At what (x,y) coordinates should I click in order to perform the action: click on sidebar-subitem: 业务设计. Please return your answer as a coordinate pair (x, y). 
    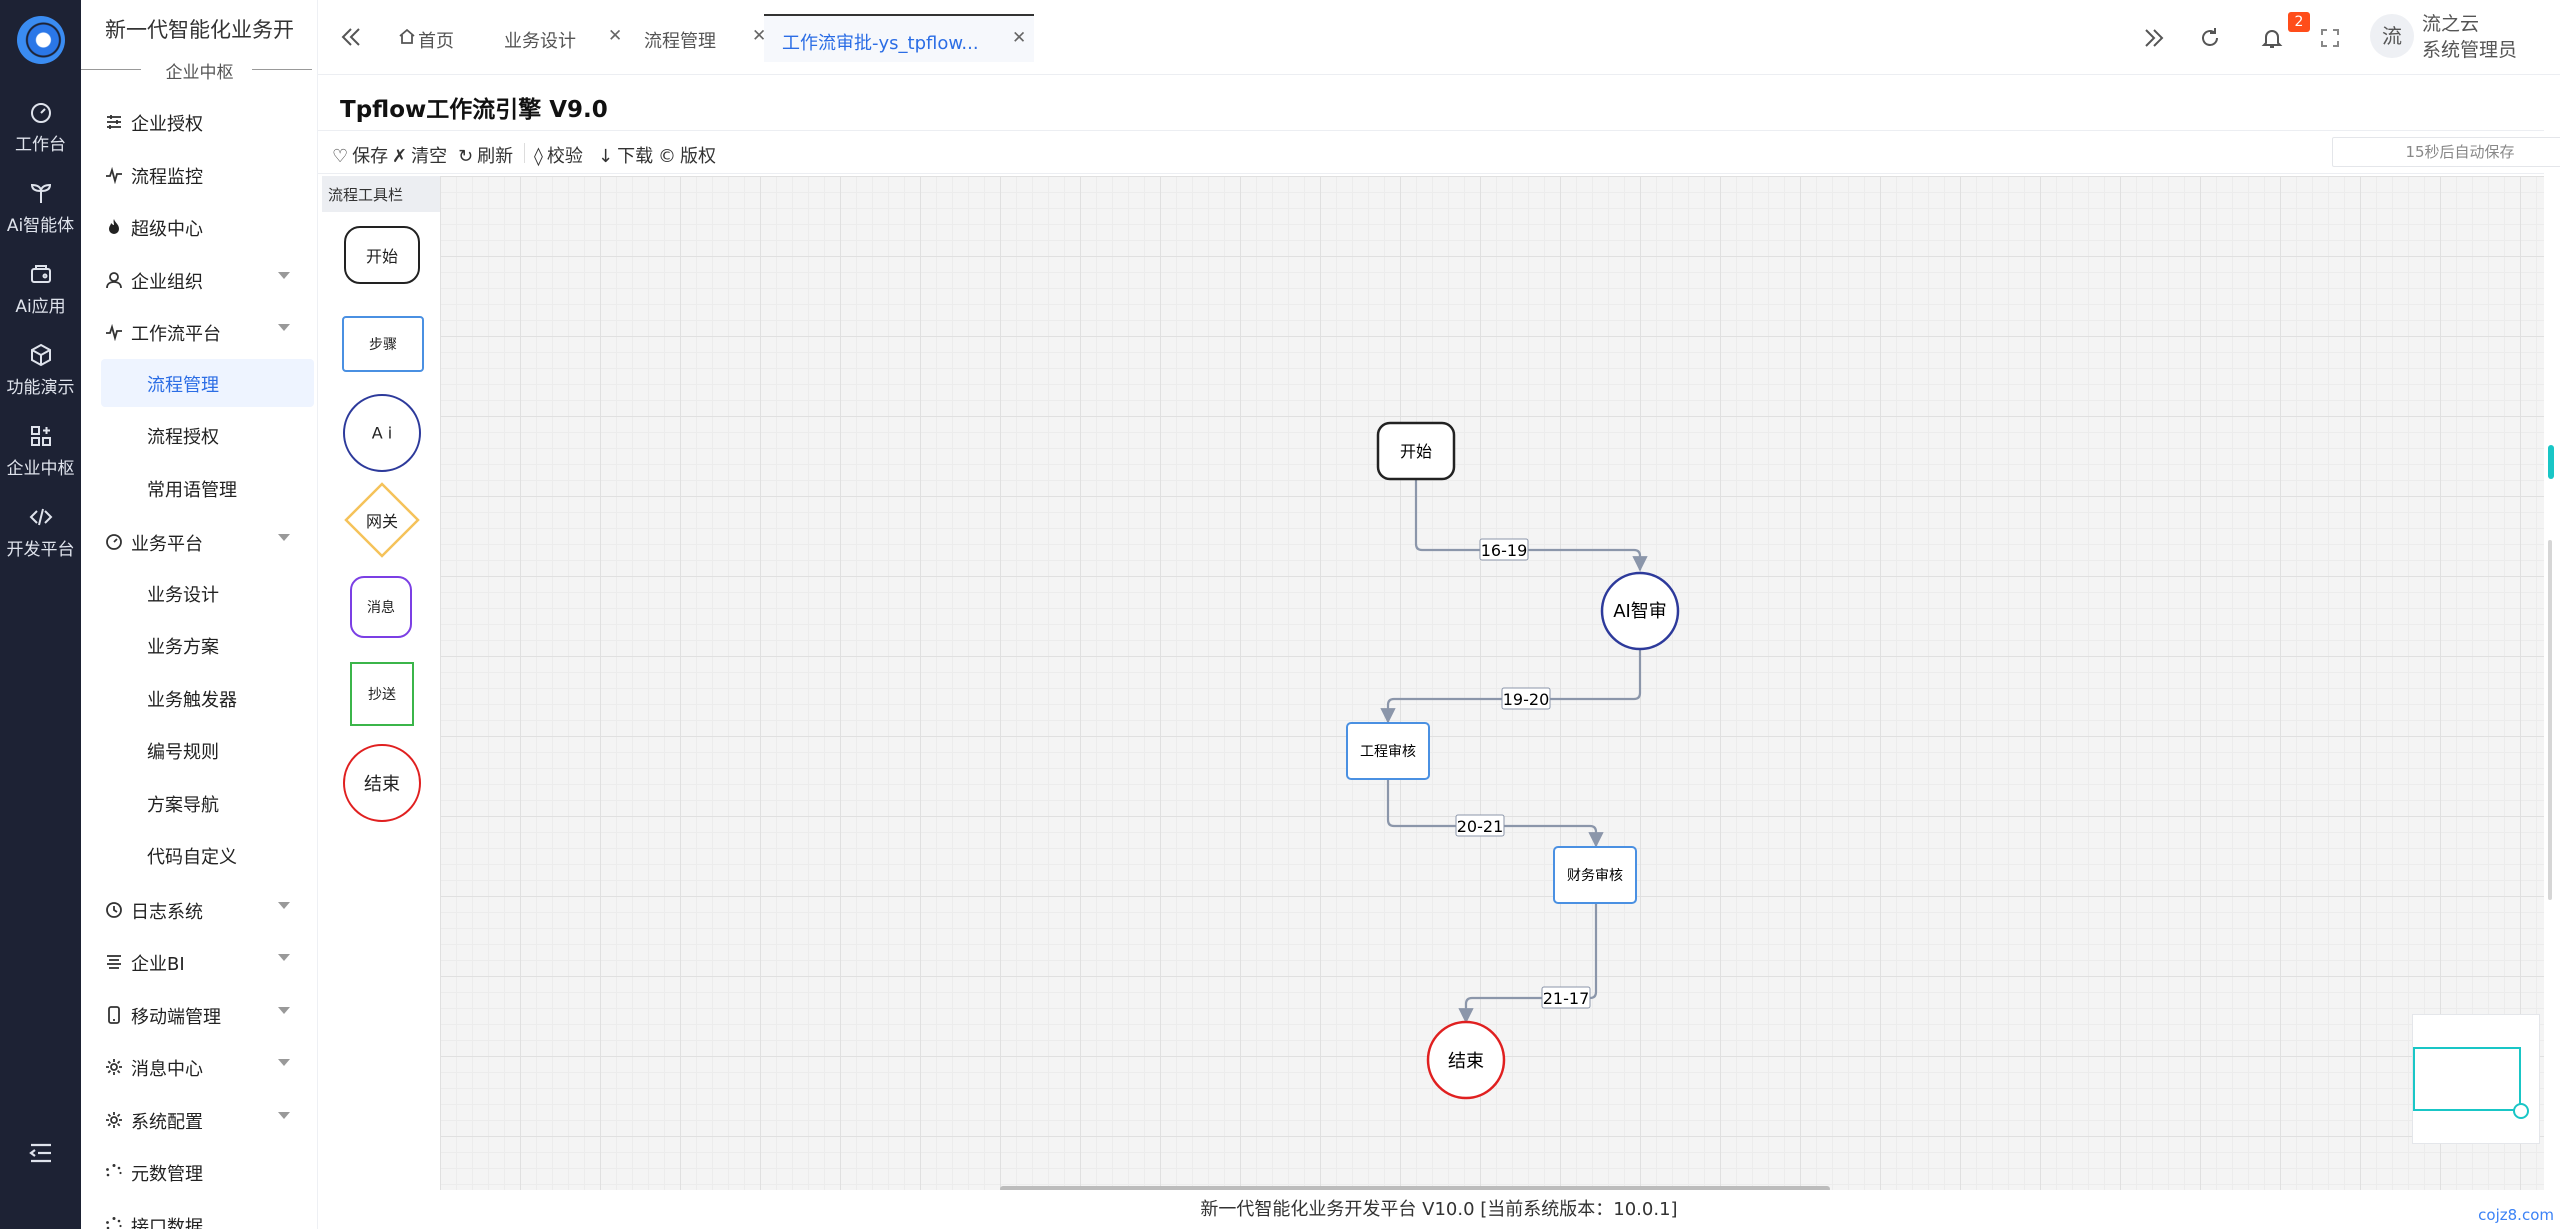
    Looking at the image, I should click on (207, 593).